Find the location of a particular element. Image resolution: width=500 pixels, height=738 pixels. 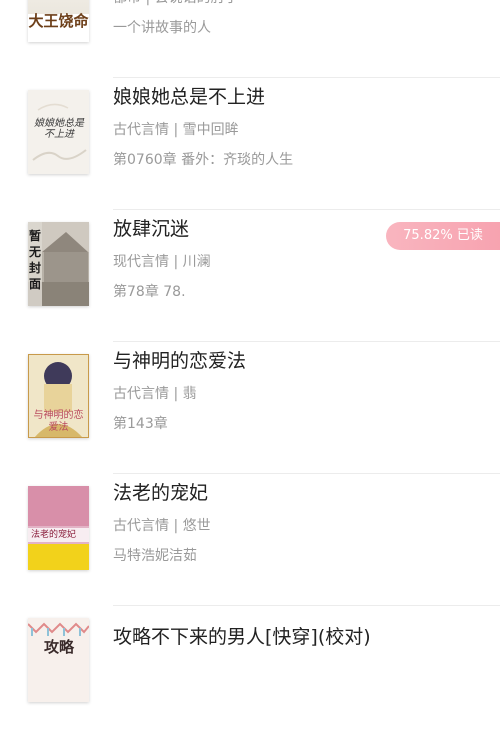

book-last-chapter: 马特浩妮洁茹 is located at coordinates (155, 556).